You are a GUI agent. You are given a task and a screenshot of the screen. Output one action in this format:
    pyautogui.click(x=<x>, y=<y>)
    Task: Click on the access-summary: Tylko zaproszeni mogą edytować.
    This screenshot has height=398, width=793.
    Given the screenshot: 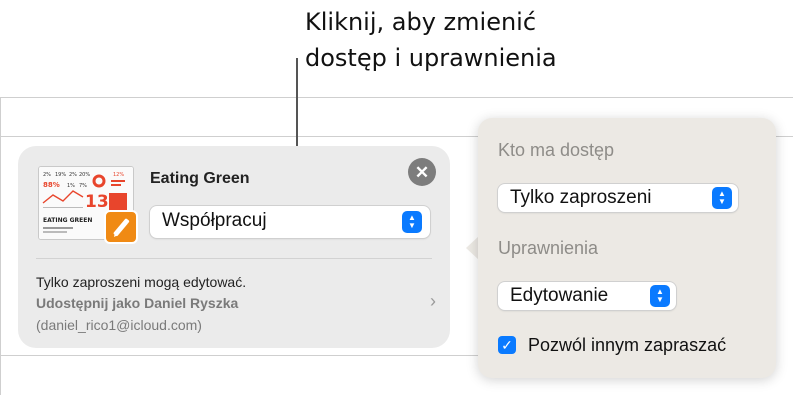 What is the action you would take?
    pyautogui.click(x=141, y=282)
    